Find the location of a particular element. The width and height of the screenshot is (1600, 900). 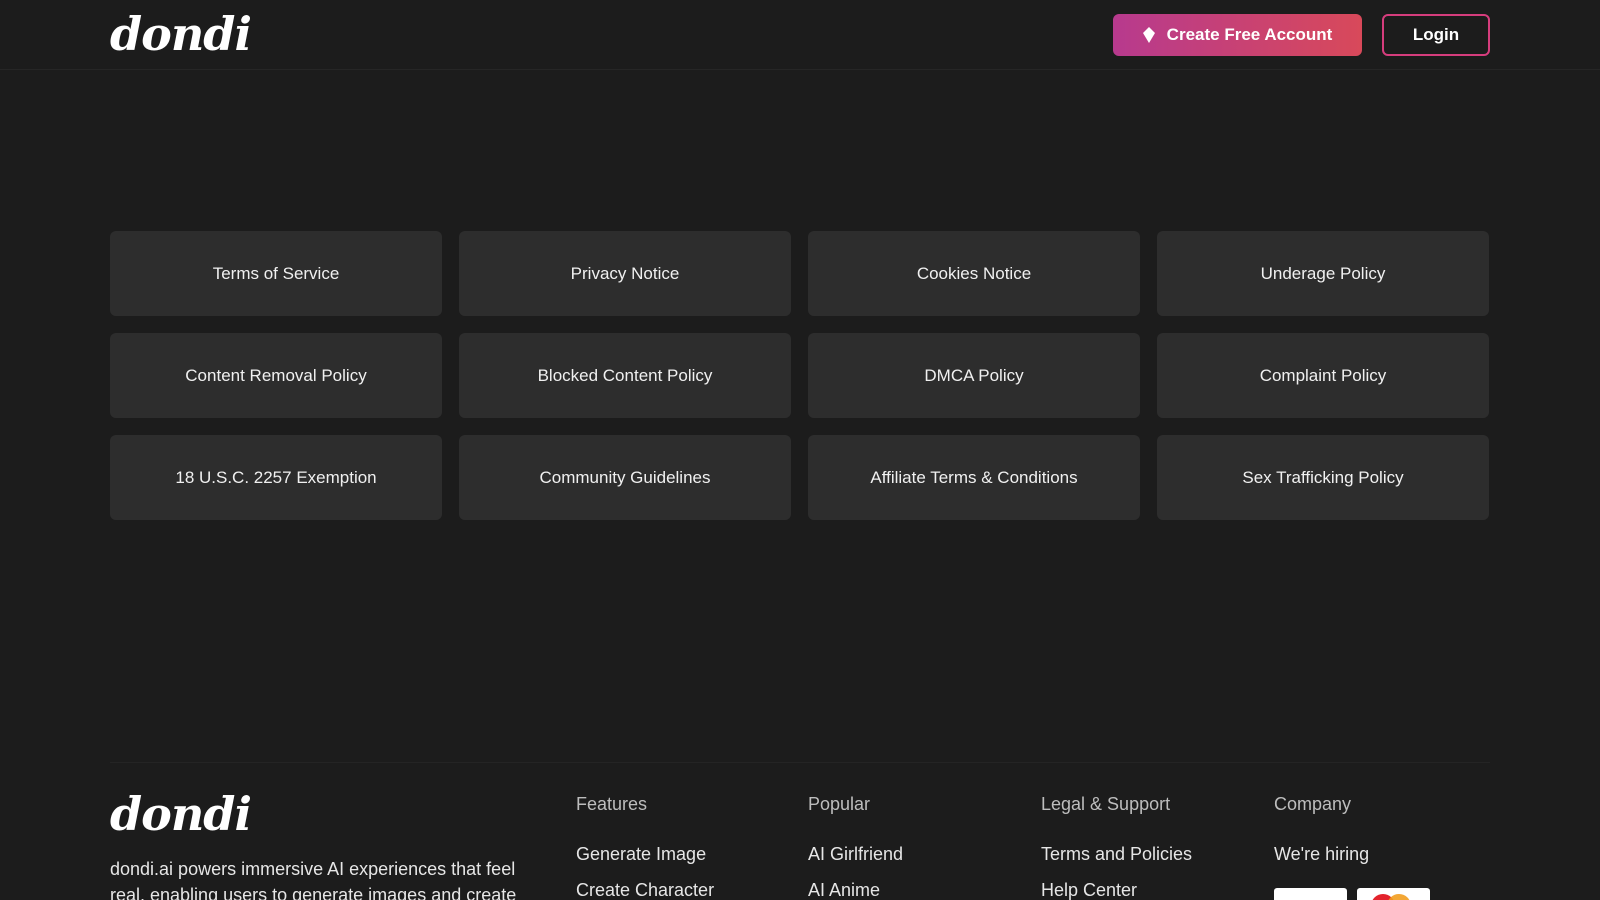

policy-card-terms-of-service: Terms of Service is located at coordinates (276, 273).